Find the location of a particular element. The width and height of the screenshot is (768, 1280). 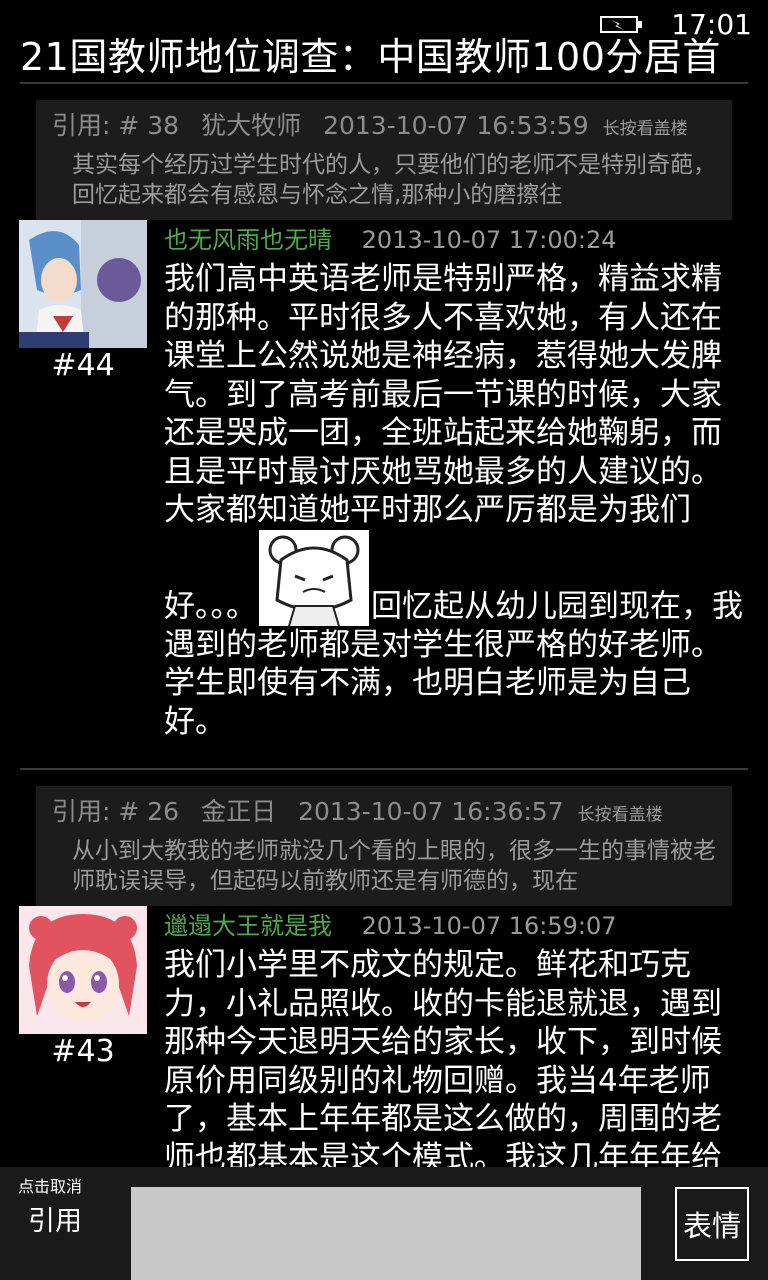

quote-username: 犹大牧师 is located at coordinates (251, 125).